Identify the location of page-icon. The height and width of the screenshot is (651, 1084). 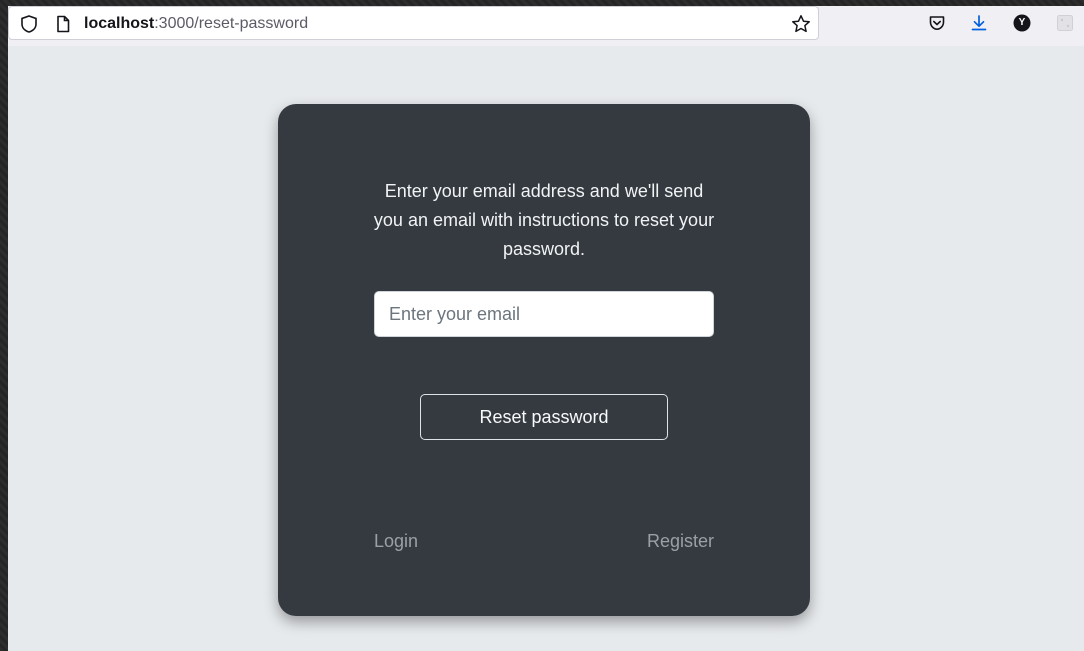
(63, 24).